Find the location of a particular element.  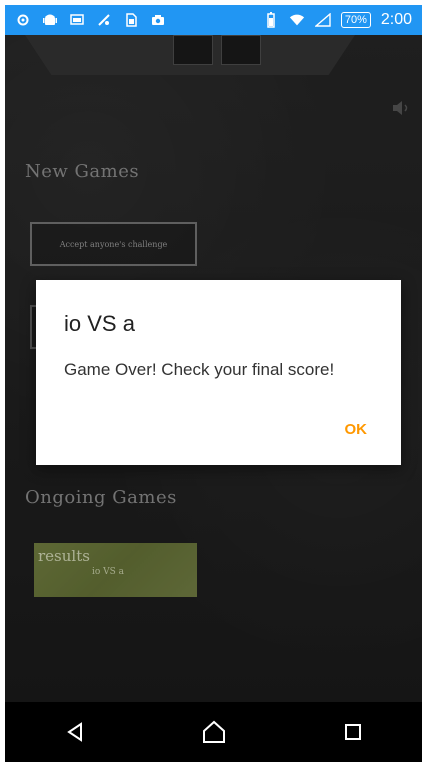

sim-icon is located at coordinates (131, 20).